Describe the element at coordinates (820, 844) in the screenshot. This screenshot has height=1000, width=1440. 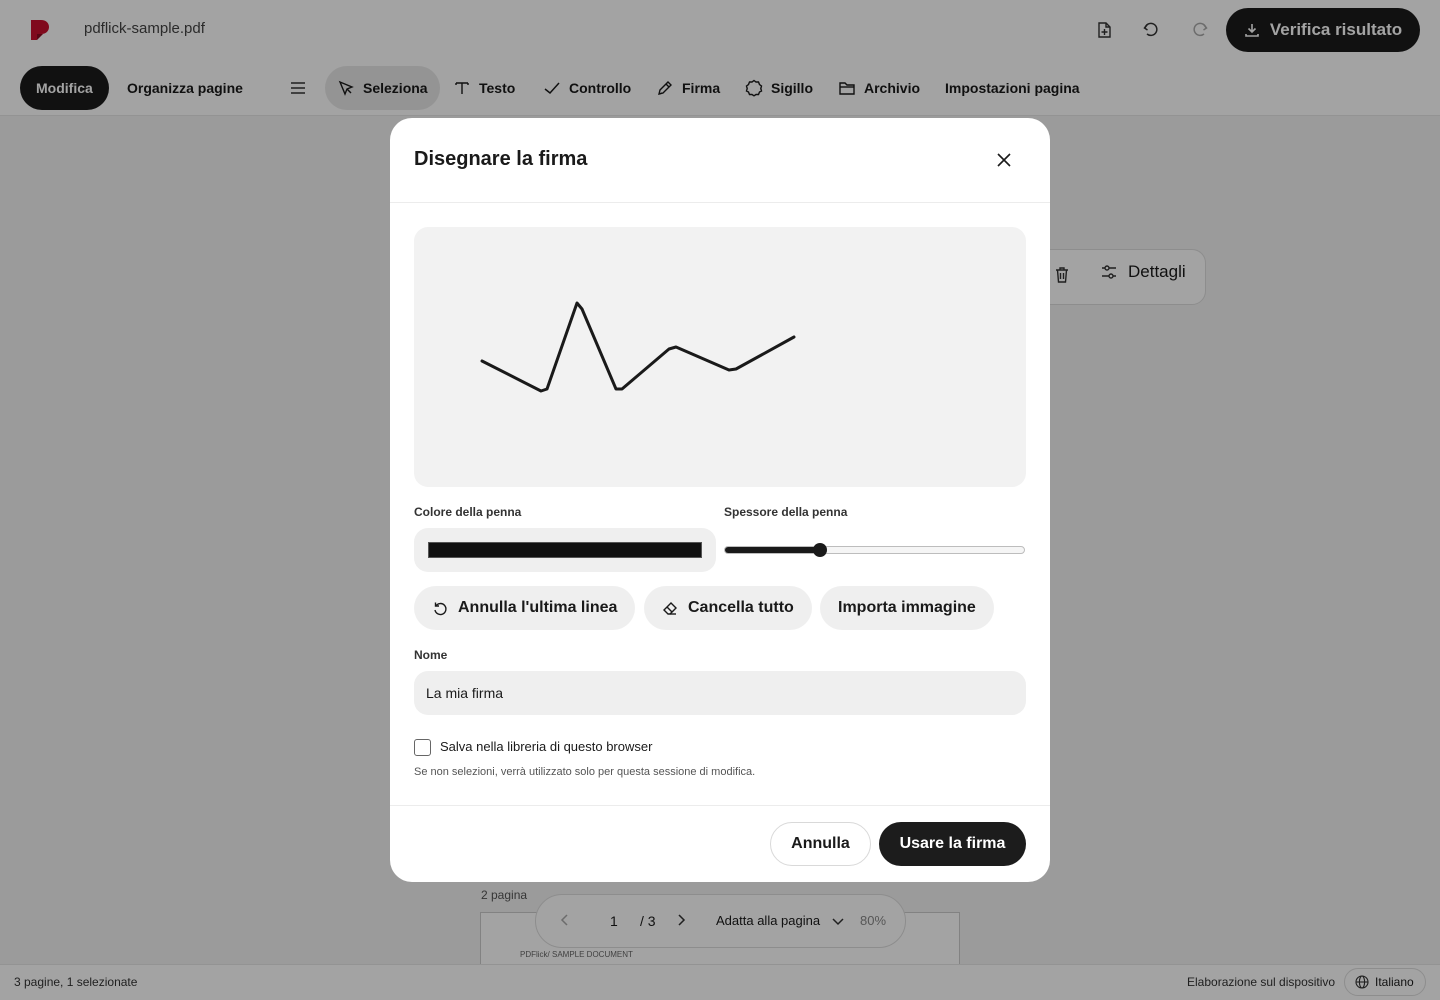
I see `cancel-button: Annulla` at that location.